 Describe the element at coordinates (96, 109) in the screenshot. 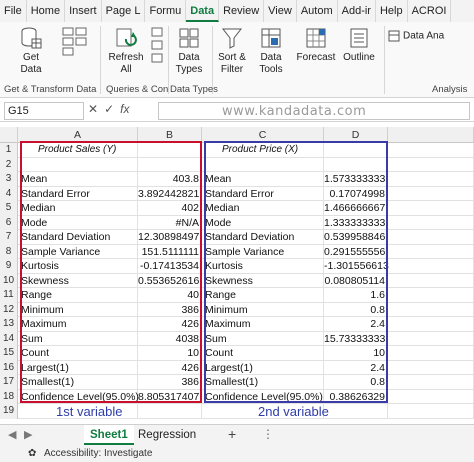

I see `cancel-icon: ✕` at that location.